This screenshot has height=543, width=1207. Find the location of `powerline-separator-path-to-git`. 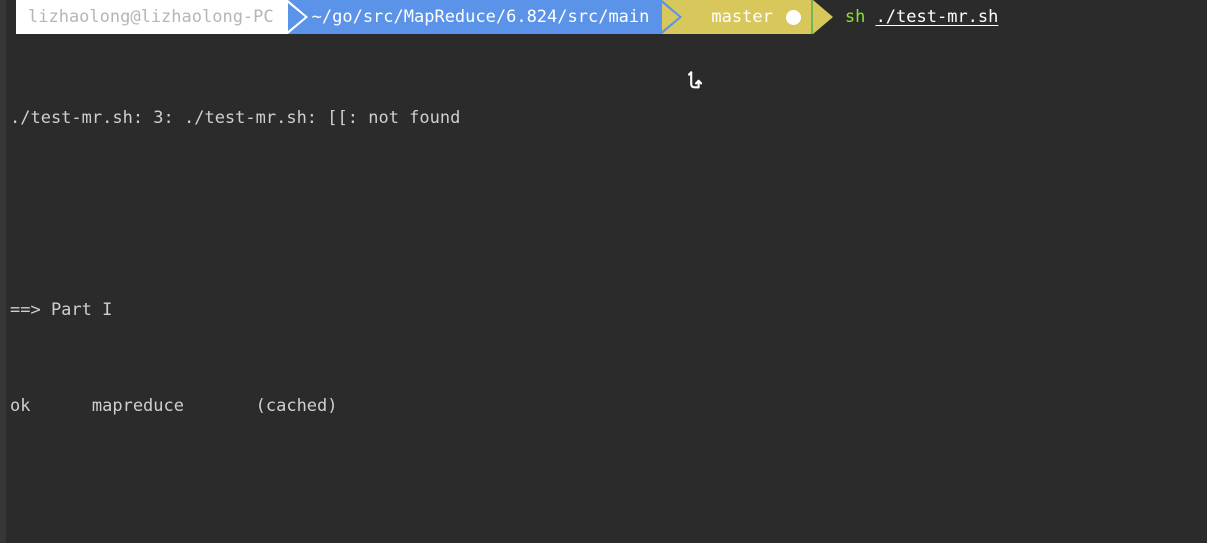

powerline-separator-path-to-git is located at coordinates (673, 17).